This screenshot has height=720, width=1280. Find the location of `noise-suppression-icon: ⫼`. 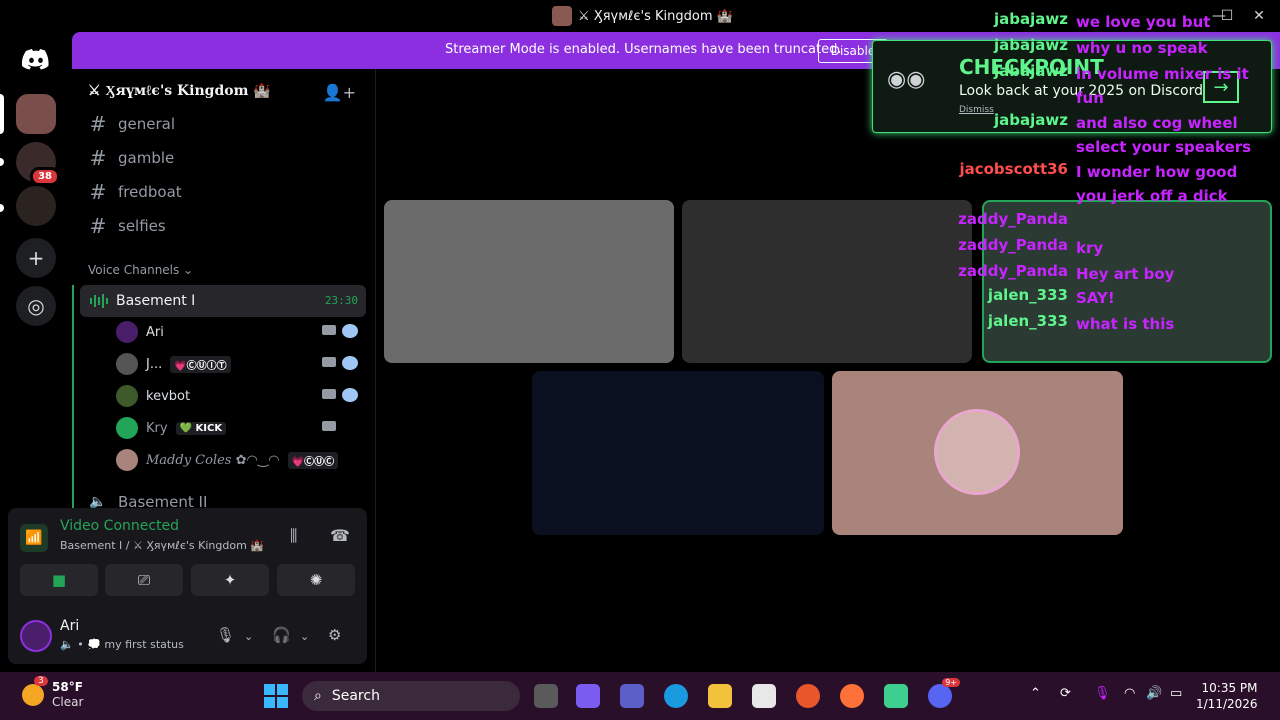

noise-suppression-icon: ⫼ is located at coordinates (293, 536).